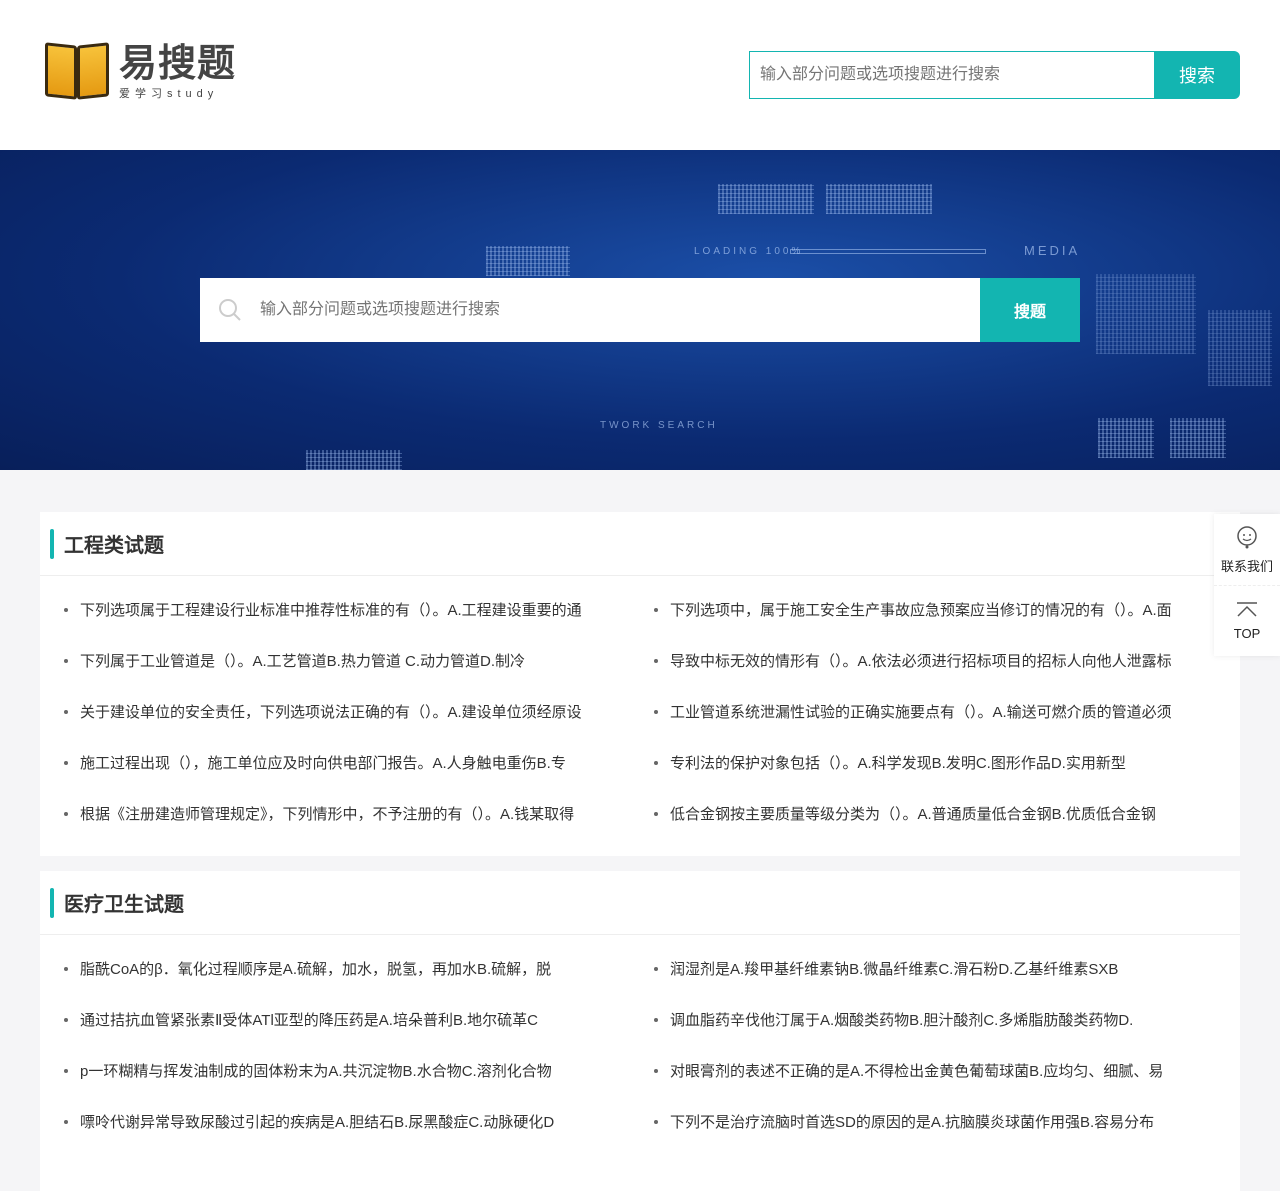 Image resolution: width=1280 pixels, height=1191 pixels. What do you see at coordinates (359, 762) in the screenshot?
I see `question-link: 施工过程出现（），施工单位应及时向供电部门报告。A.人身触电重伤B.专` at bounding box center [359, 762].